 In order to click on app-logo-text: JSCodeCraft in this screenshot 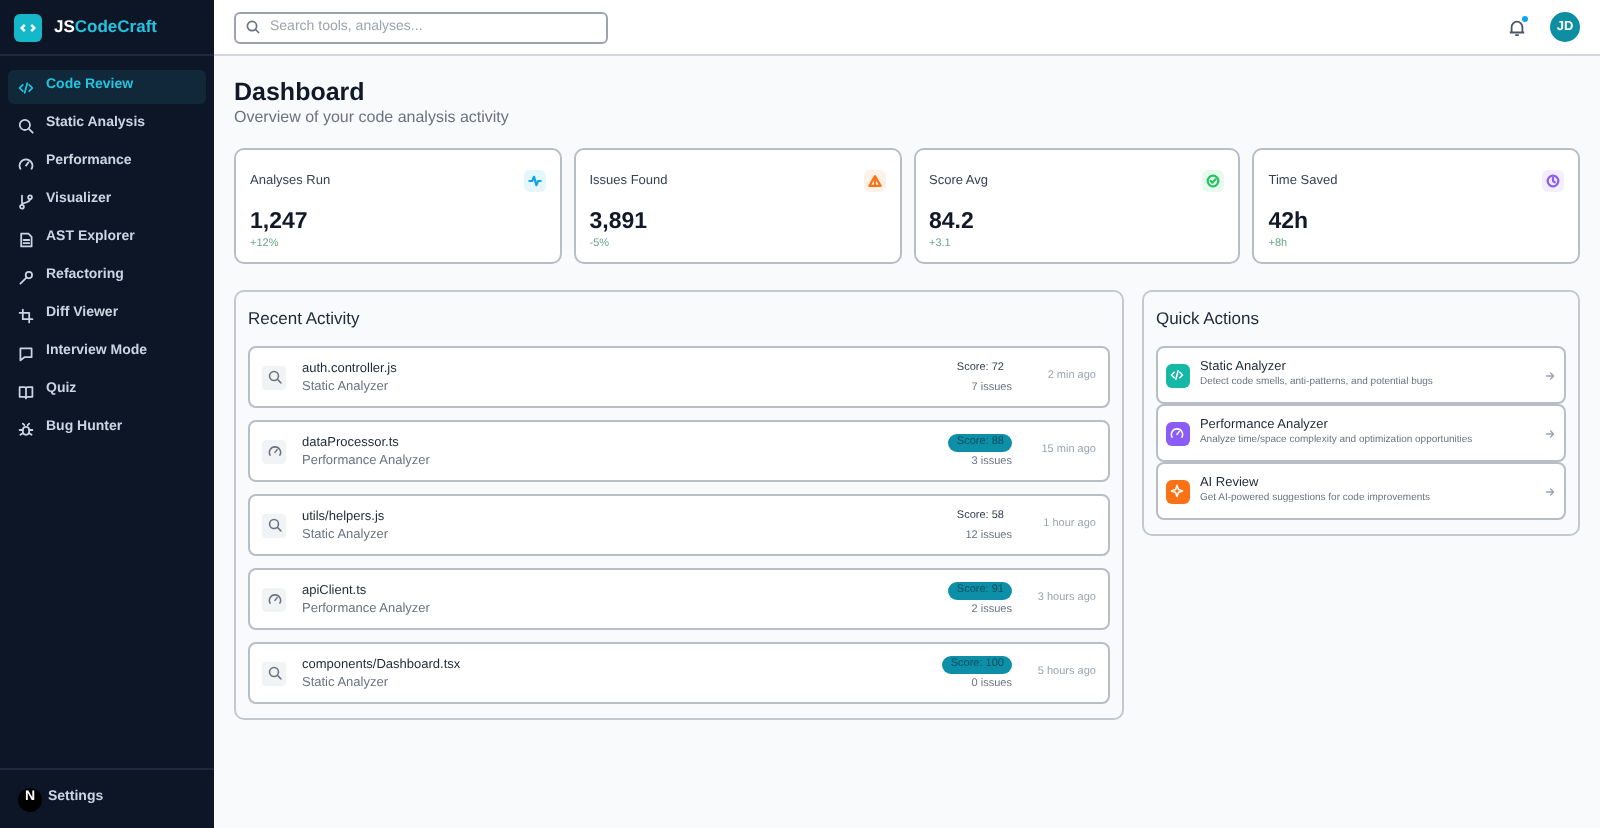, I will do `click(105, 27)`.